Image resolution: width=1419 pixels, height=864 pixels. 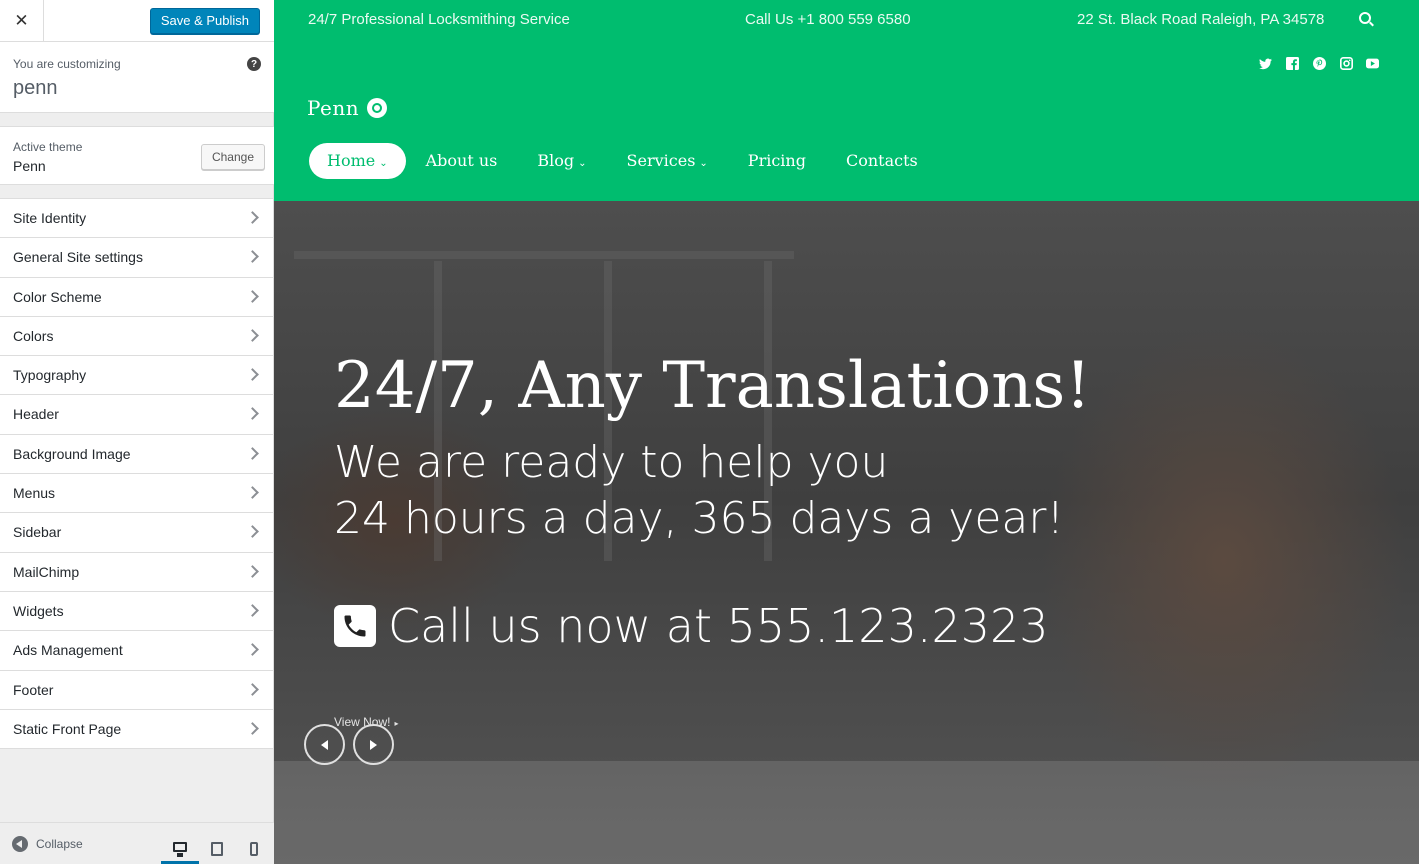 I want to click on hero-background-desk, so click(x=846, y=812).